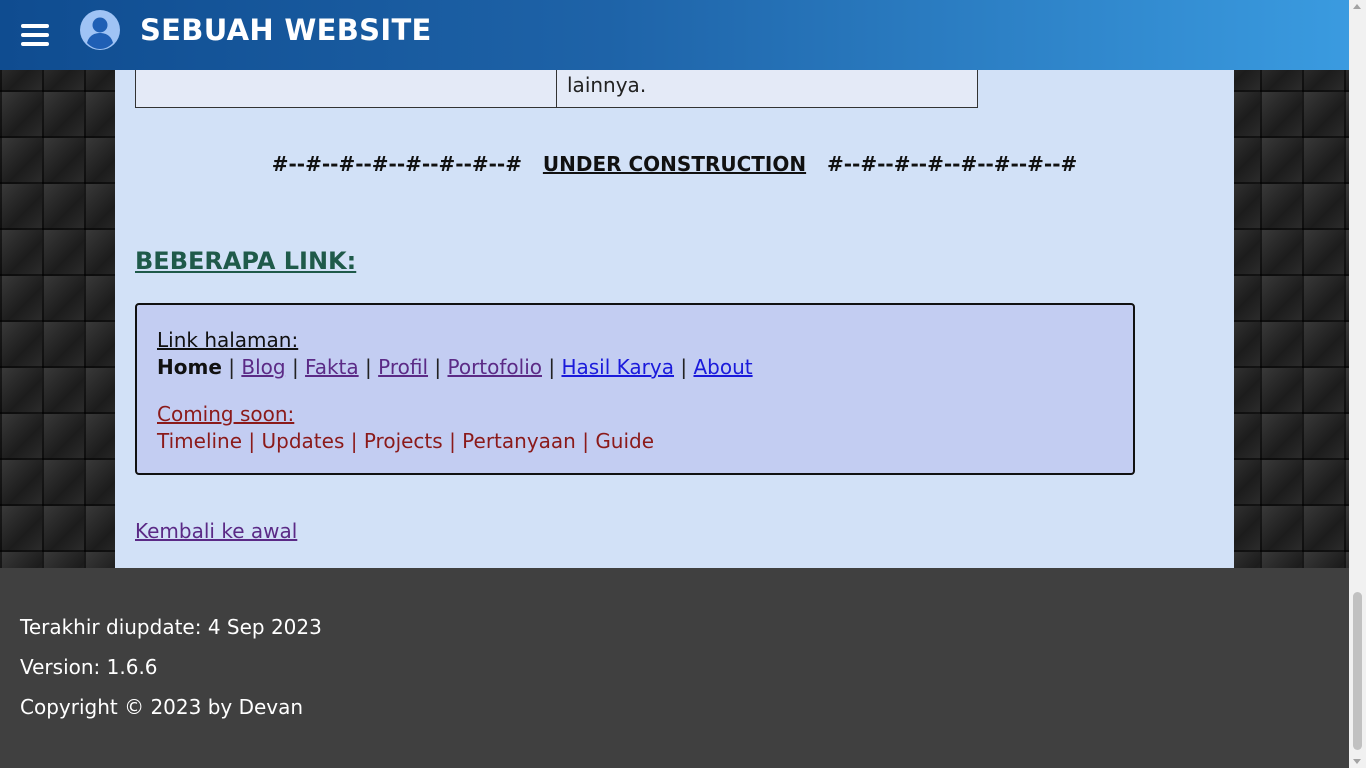 This screenshot has width=1366, height=768. I want to click on link-hasil-karya: Hasil Karya, so click(617, 367).